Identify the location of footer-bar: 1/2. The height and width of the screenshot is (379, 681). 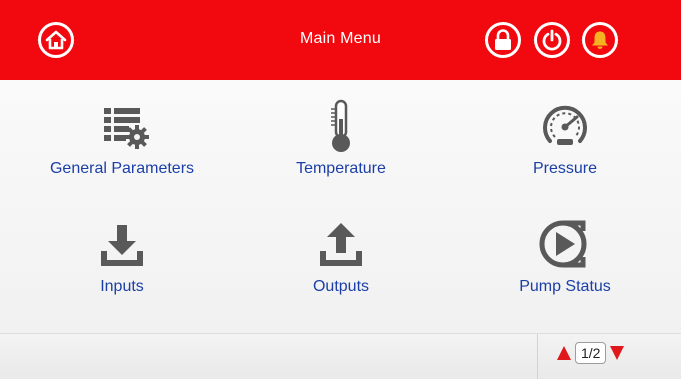
(340, 356).